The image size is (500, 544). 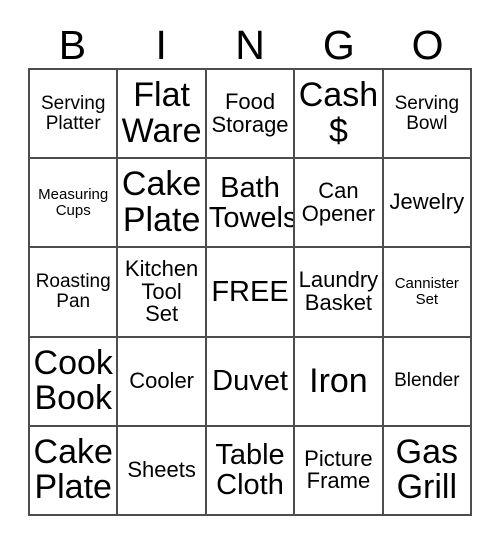 I want to click on bingo-cell: Flat Ware, so click(x=162, y=115).